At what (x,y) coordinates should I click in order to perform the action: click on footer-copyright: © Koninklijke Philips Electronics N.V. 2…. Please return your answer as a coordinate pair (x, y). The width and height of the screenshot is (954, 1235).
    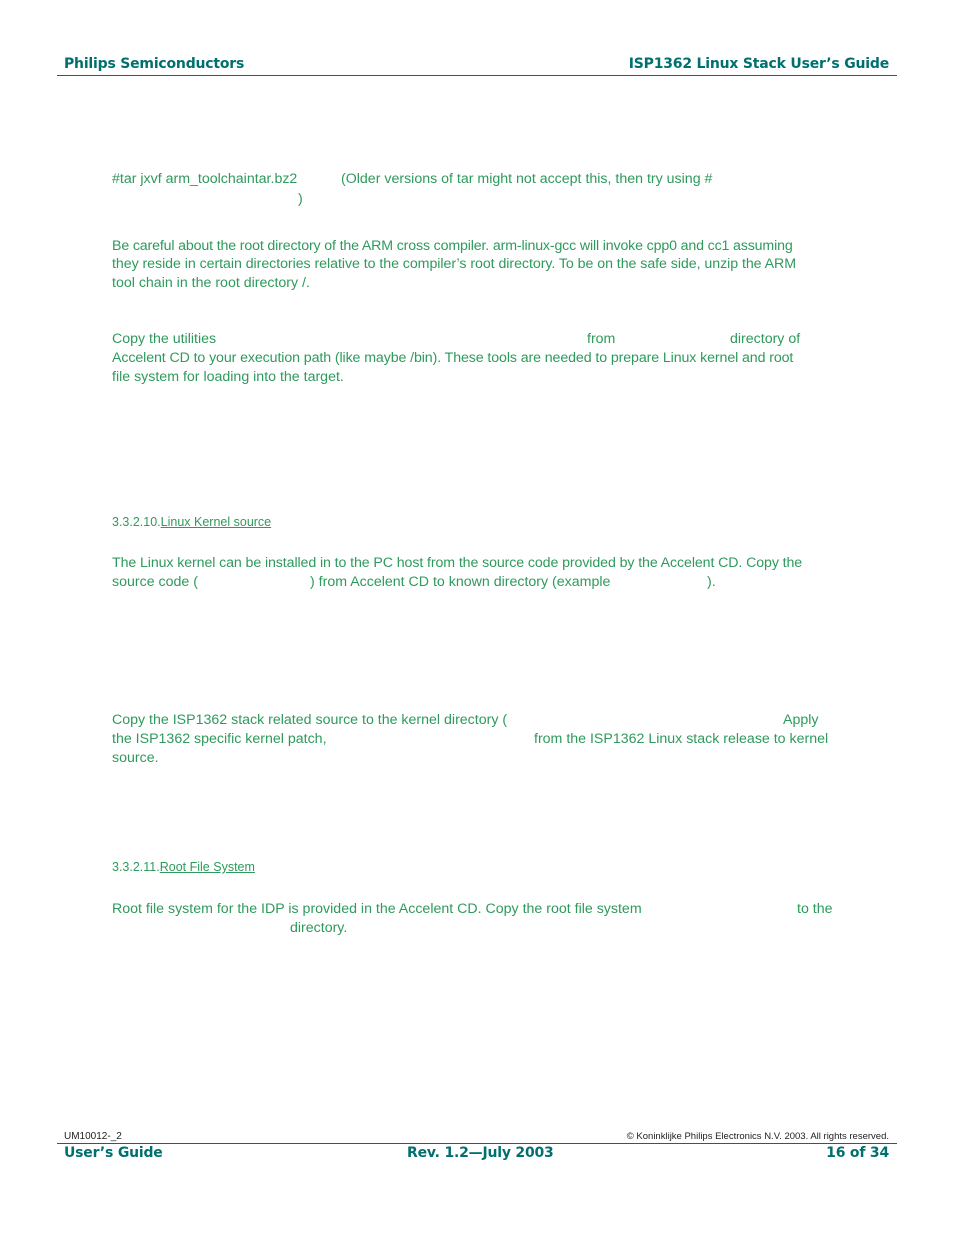
    Looking at the image, I should click on (757, 1136).